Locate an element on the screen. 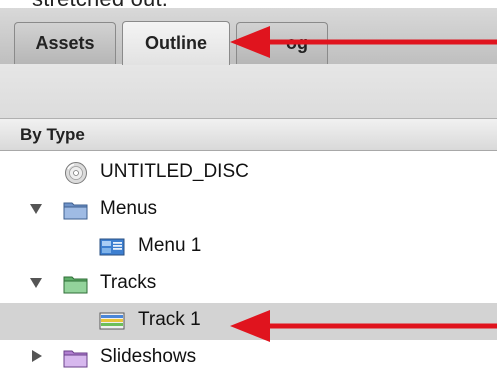  outline-row-menu-1: Menu 1 is located at coordinates (248, 247).